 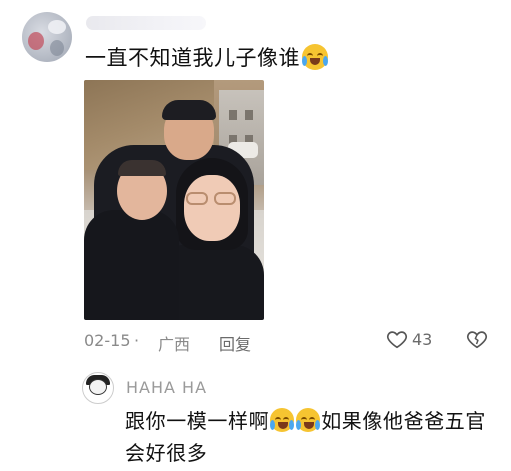 What do you see at coordinates (192, 58) in the screenshot?
I see `comment-body: 一直不知道我儿子像谁` at bounding box center [192, 58].